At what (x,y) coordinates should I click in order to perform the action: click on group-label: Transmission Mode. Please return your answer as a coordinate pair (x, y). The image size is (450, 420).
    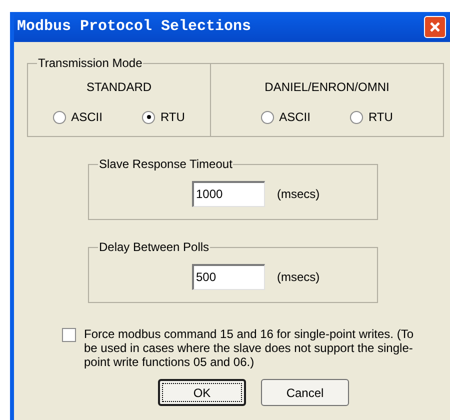
    Looking at the image, I should click on (90, 63).